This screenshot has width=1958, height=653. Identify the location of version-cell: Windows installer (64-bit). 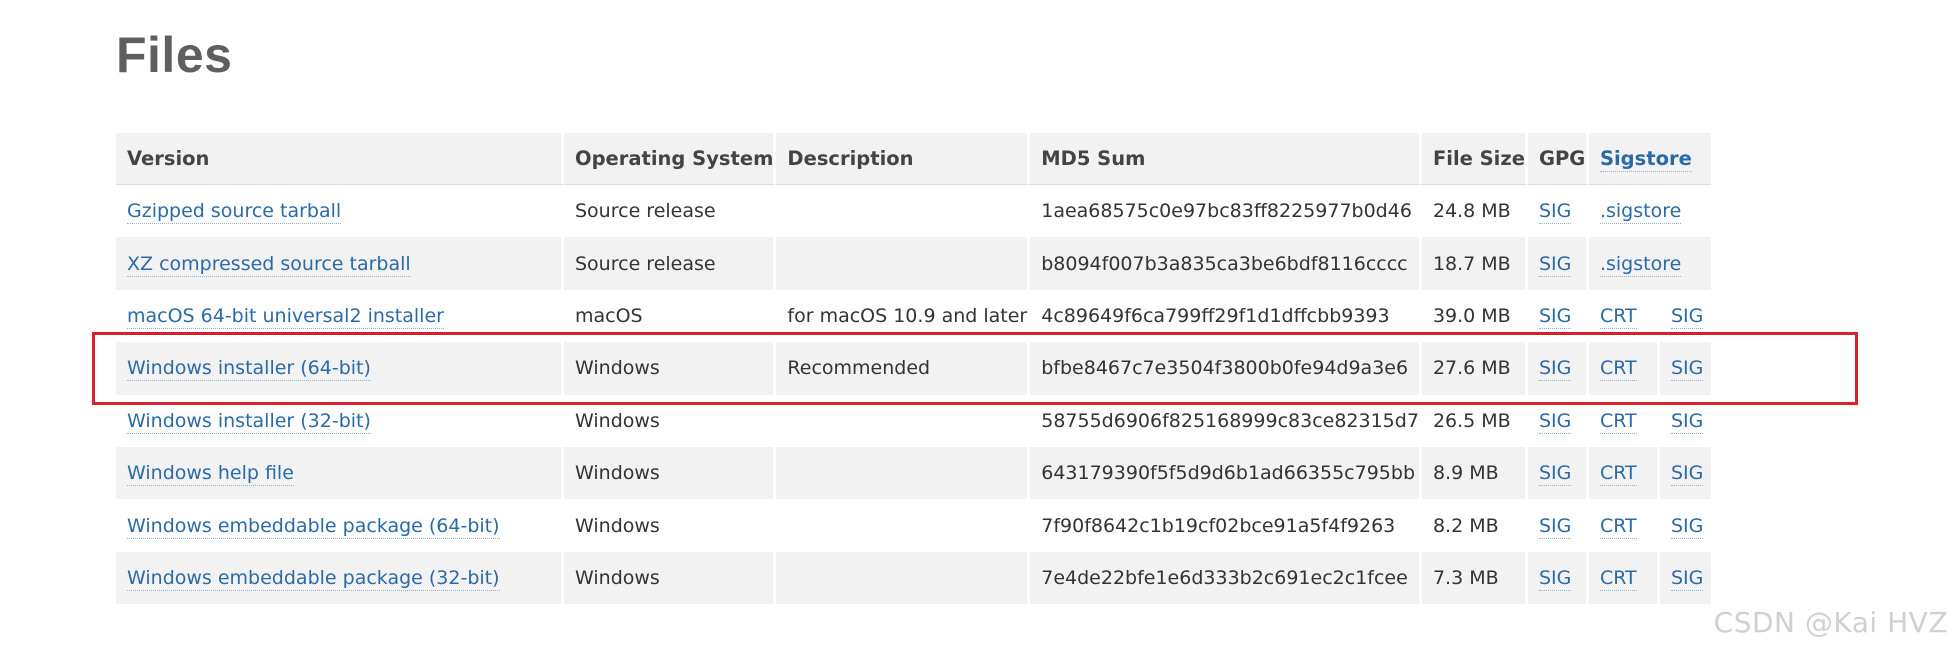
(340, 368).